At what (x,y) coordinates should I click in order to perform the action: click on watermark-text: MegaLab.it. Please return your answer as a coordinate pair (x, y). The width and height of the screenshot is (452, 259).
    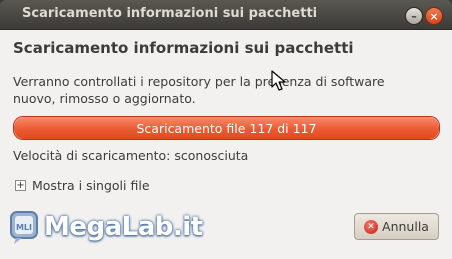
    Looking at the image, I should click on (123, 227).